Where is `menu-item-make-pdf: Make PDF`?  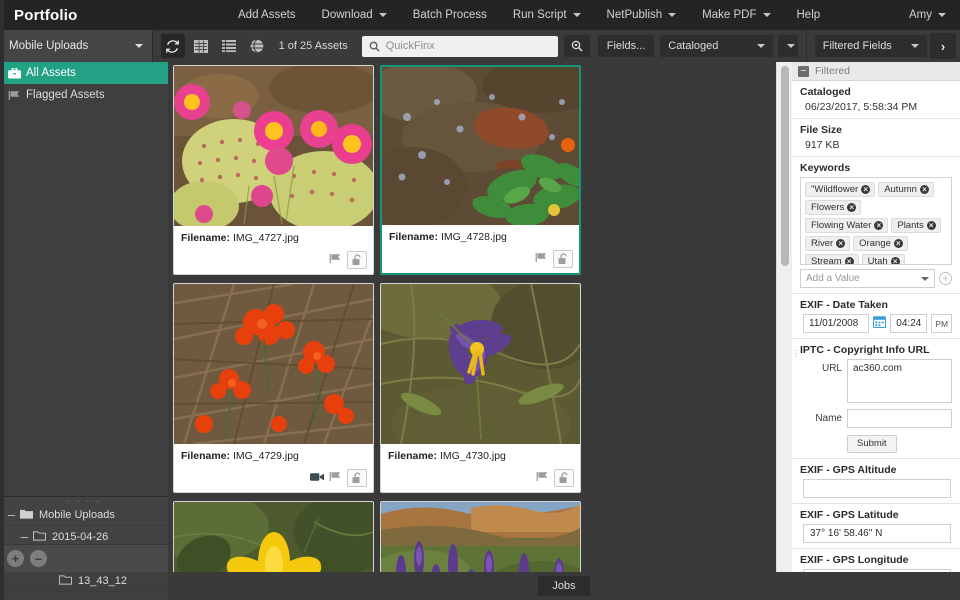 menu-item-make-pdf: Make PDF is located at coordinates (736, 15).